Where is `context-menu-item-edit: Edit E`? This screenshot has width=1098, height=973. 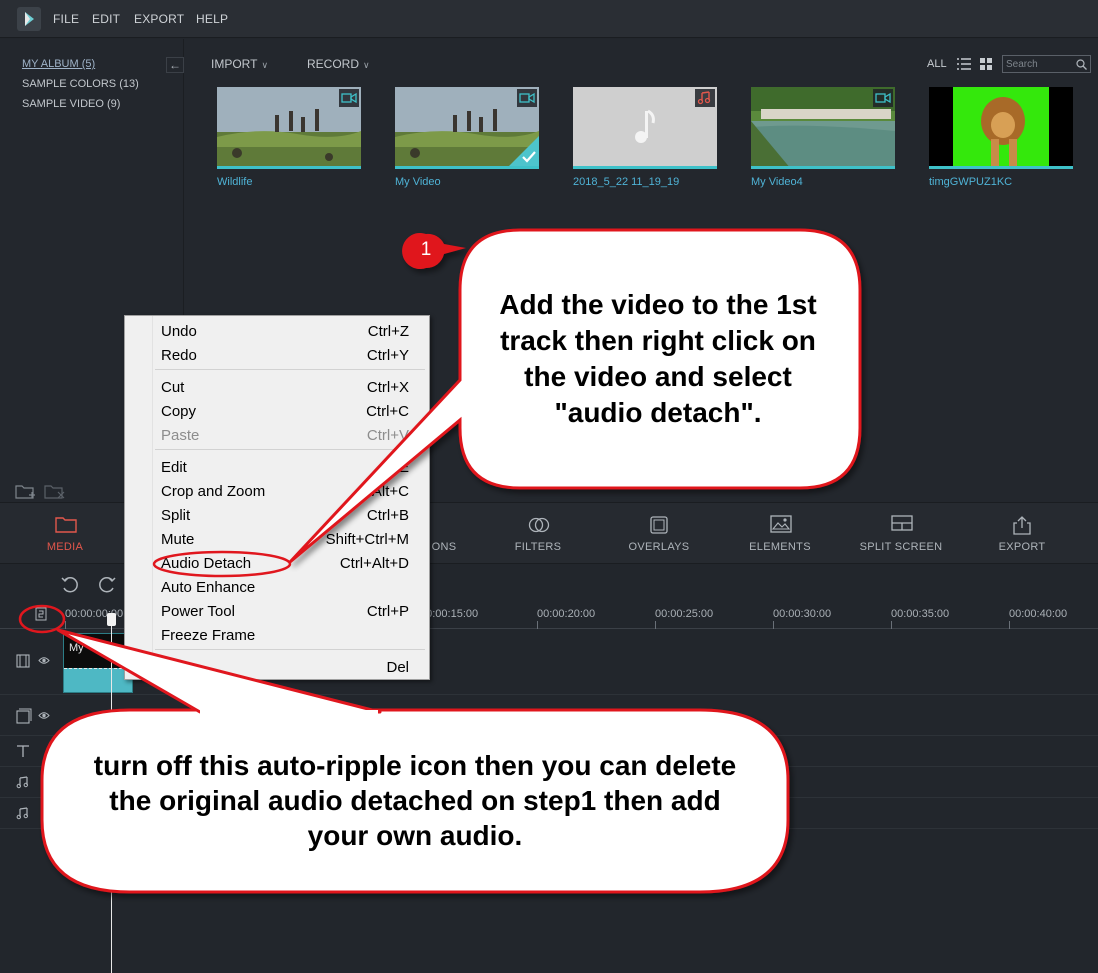 context-menu-item-edit: Edit E is located at coordinates (277, 467).